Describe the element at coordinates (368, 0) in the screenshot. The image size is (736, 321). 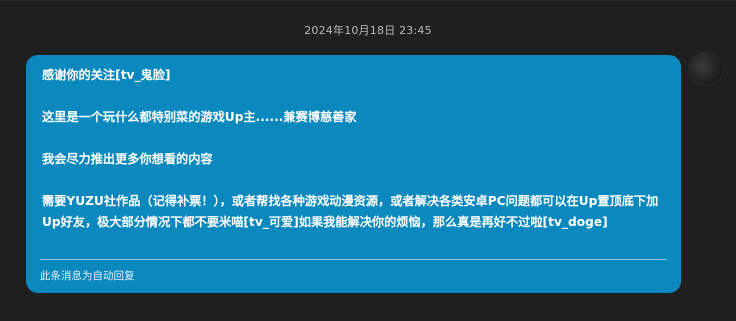
I see `top-divider` at that location.